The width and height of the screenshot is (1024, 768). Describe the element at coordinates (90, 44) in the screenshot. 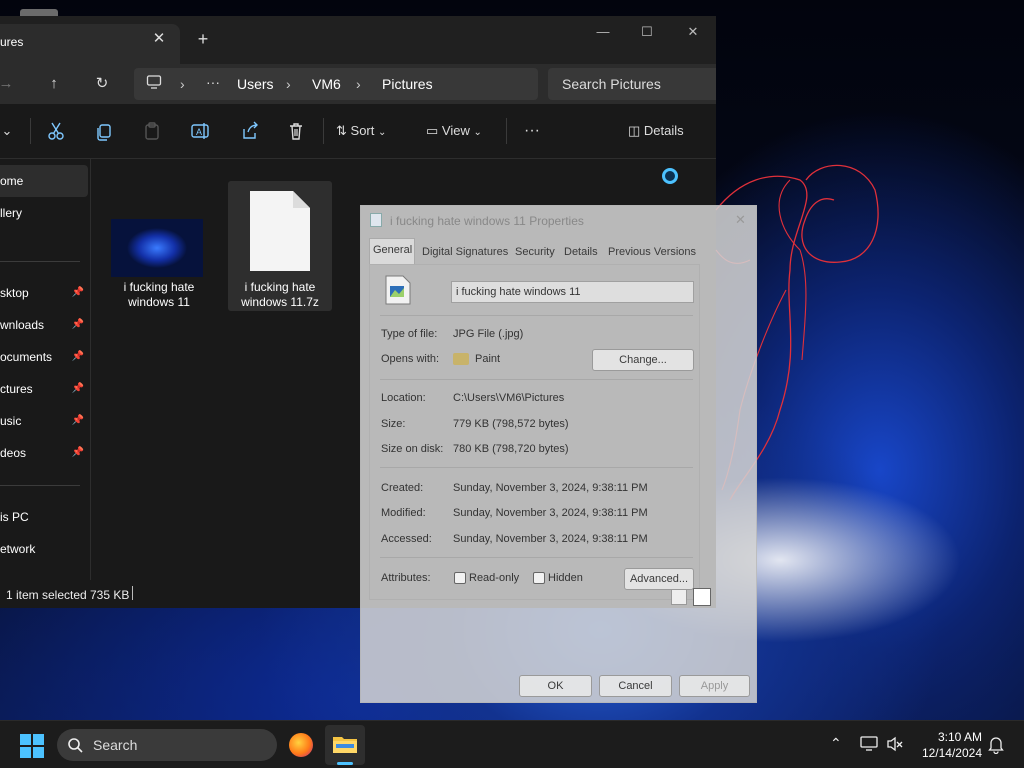

I see `tab-pictures: ures ✕` at that location.